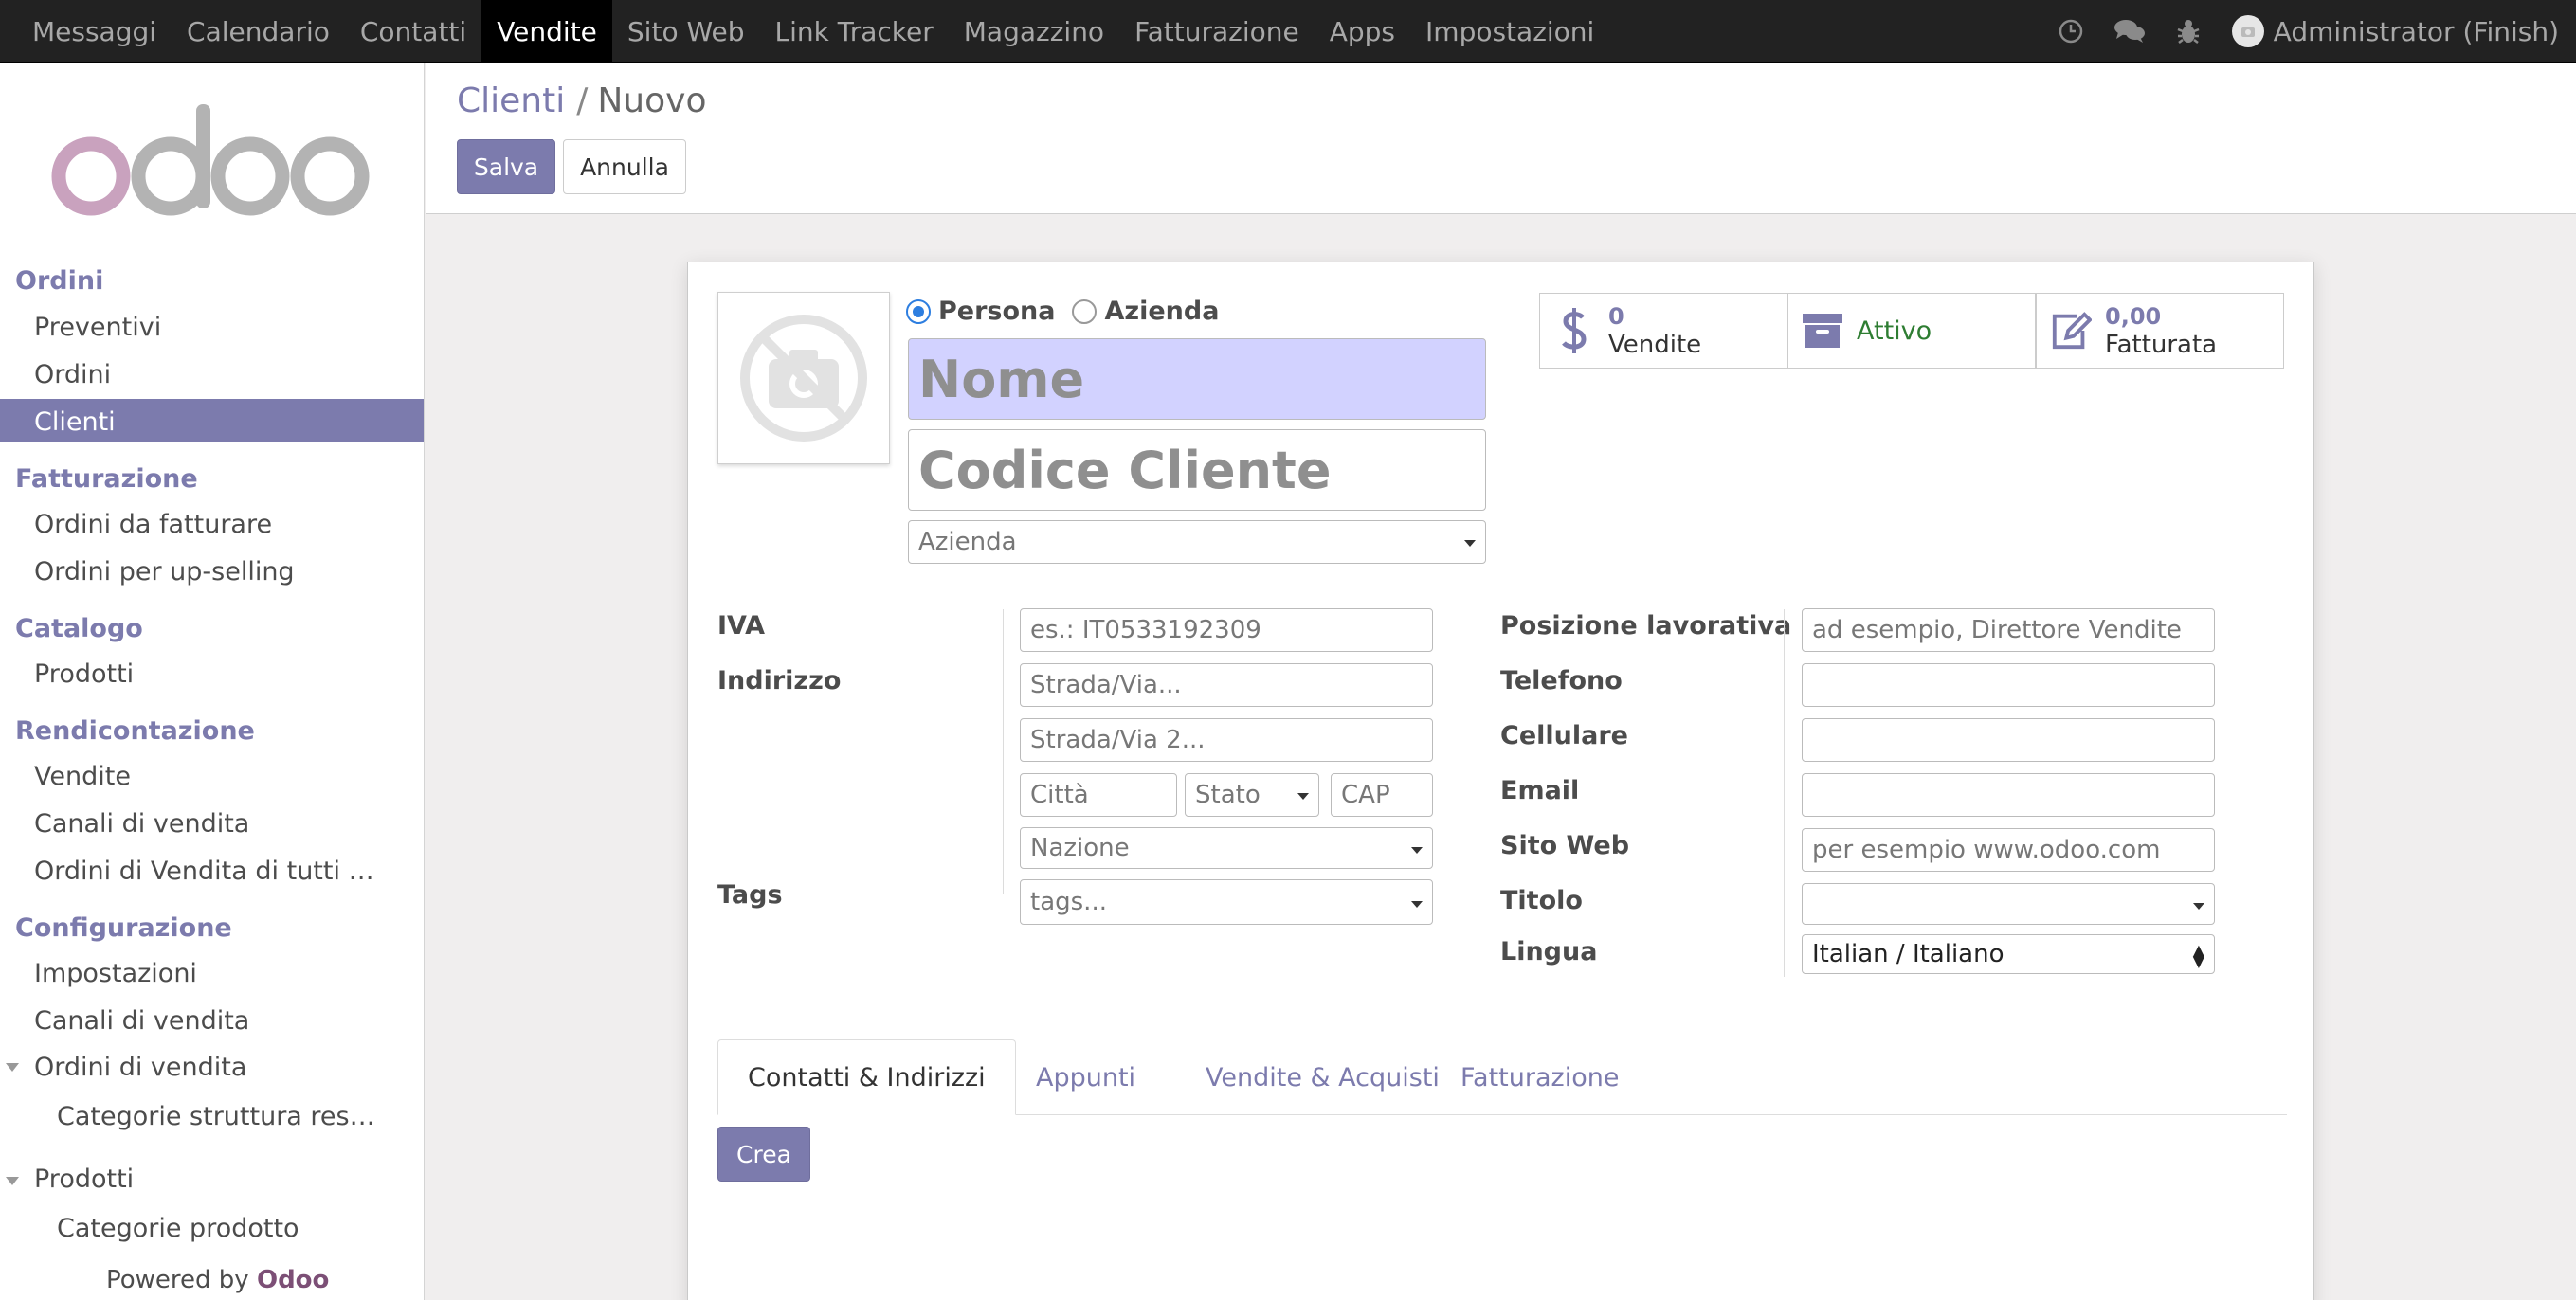 This screenshot has height=1300, width=2576. I want to click on label-lingua: Lingua, so click(1549, 951).